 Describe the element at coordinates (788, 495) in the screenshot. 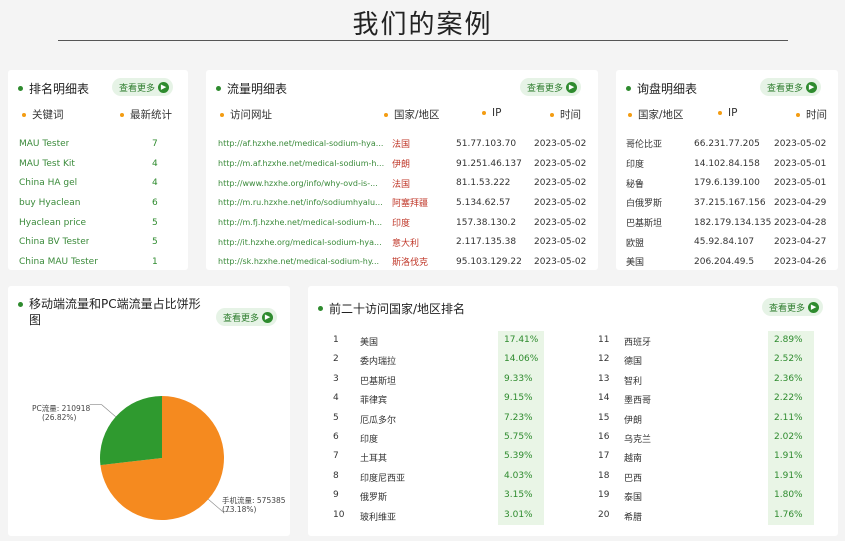

I see `percent: 1.80%` at that location.